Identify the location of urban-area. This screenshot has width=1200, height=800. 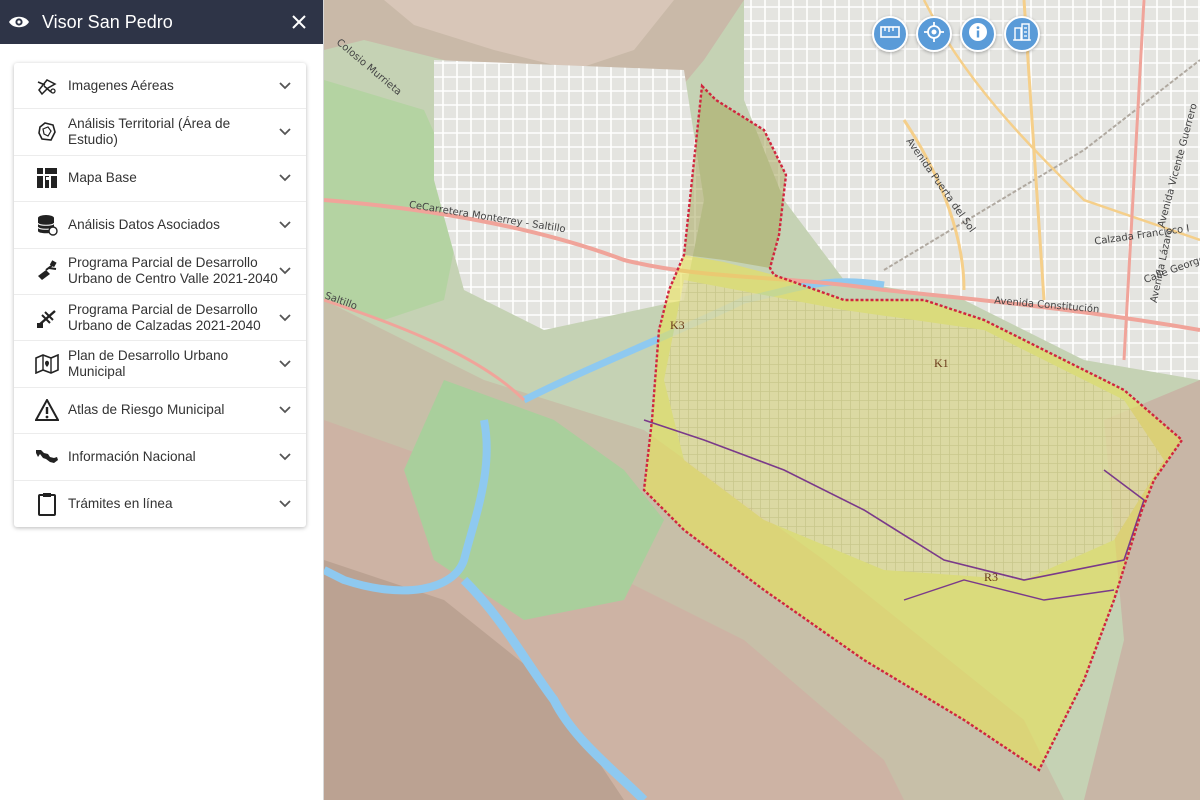
(569, 195).